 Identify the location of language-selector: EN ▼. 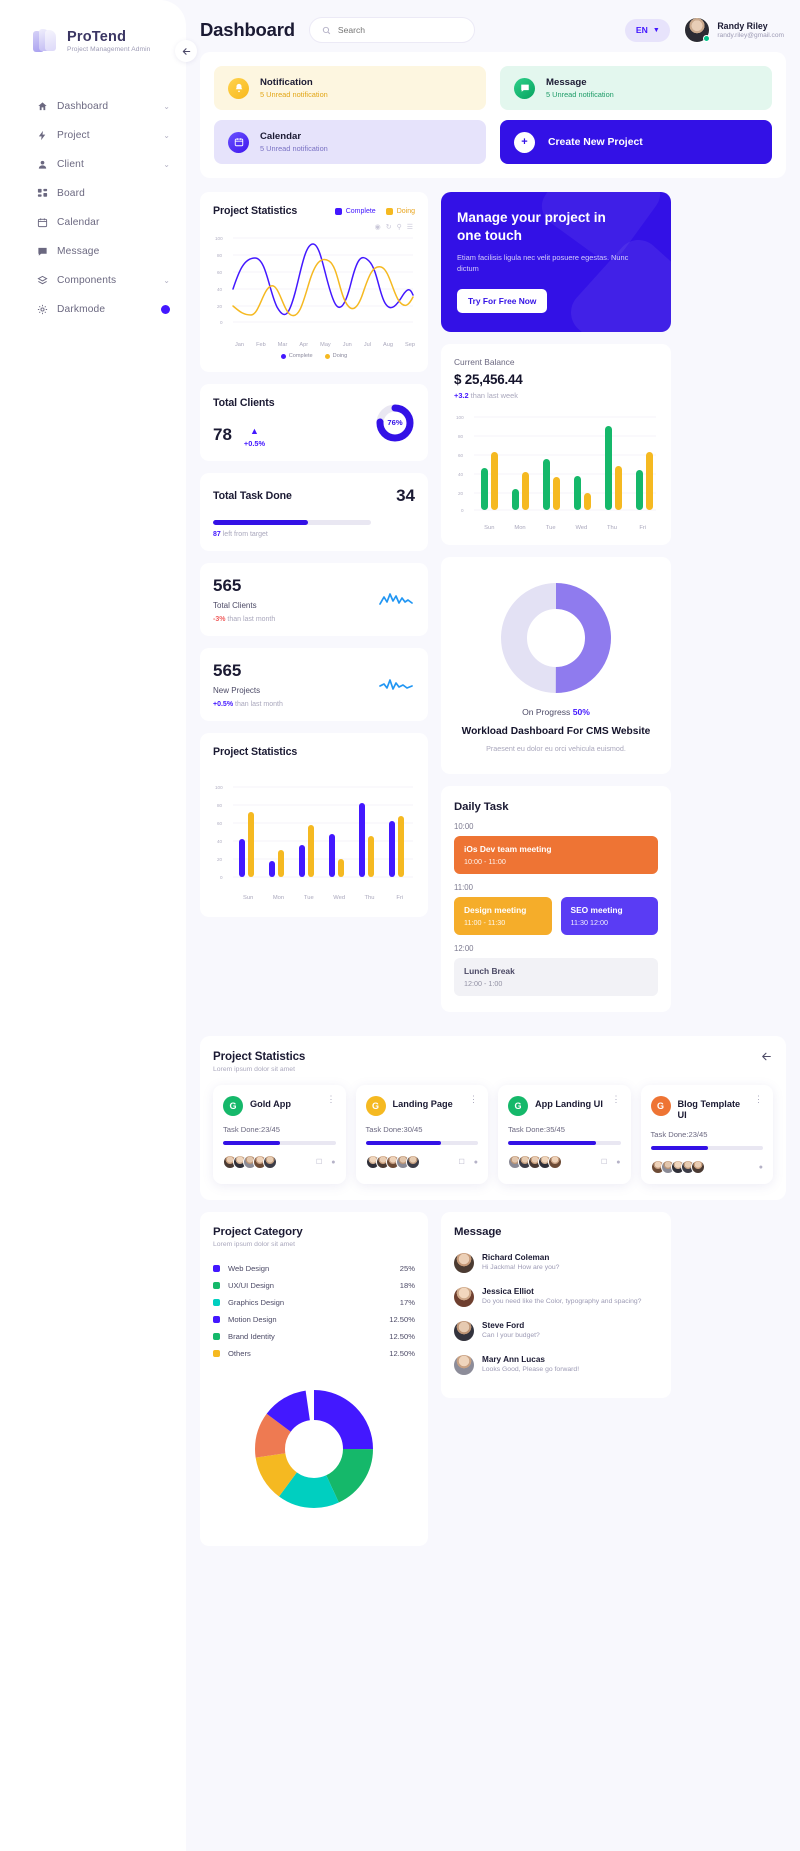
(648, 30).